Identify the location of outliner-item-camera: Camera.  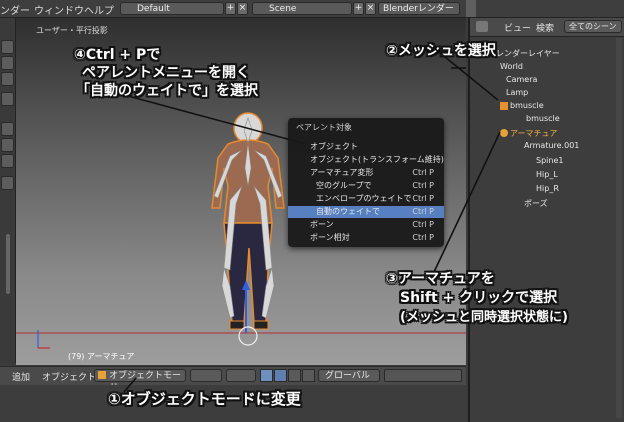
(521, 79).